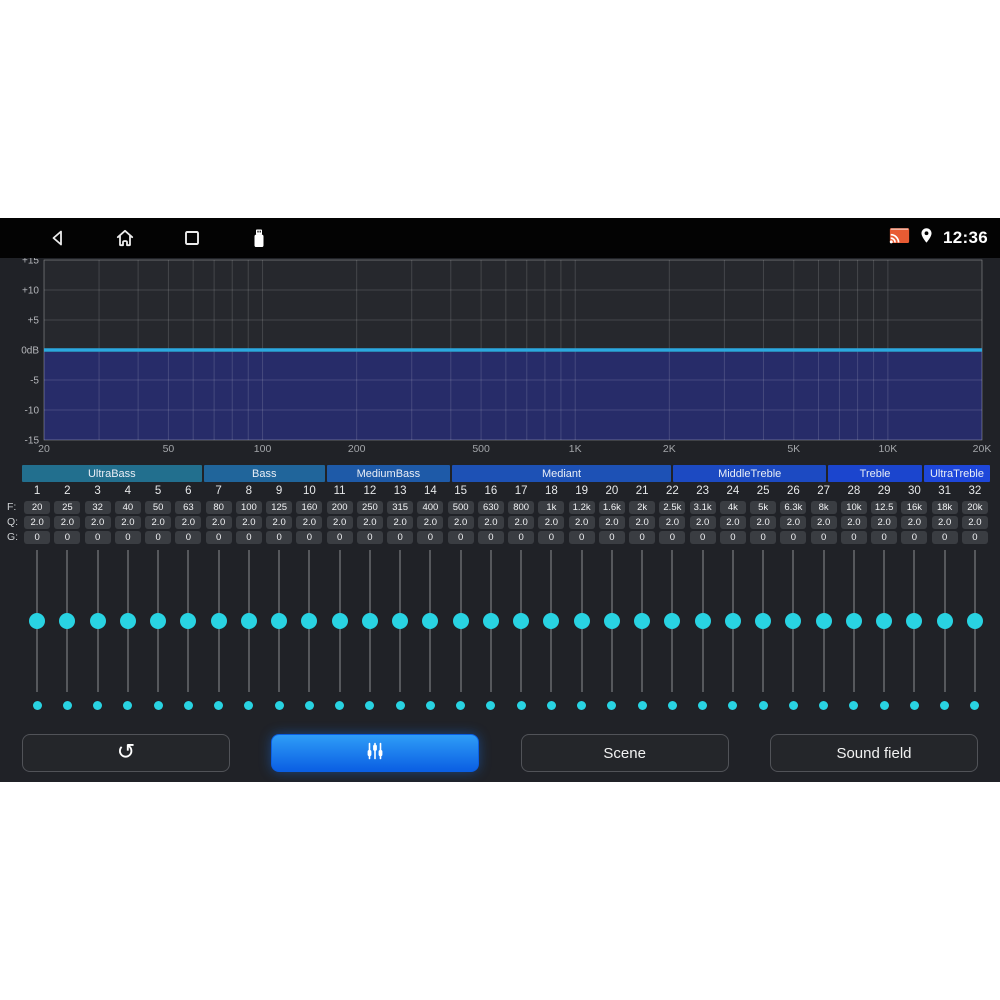  I want to click on scene-button: Scene, so click(624, 753).